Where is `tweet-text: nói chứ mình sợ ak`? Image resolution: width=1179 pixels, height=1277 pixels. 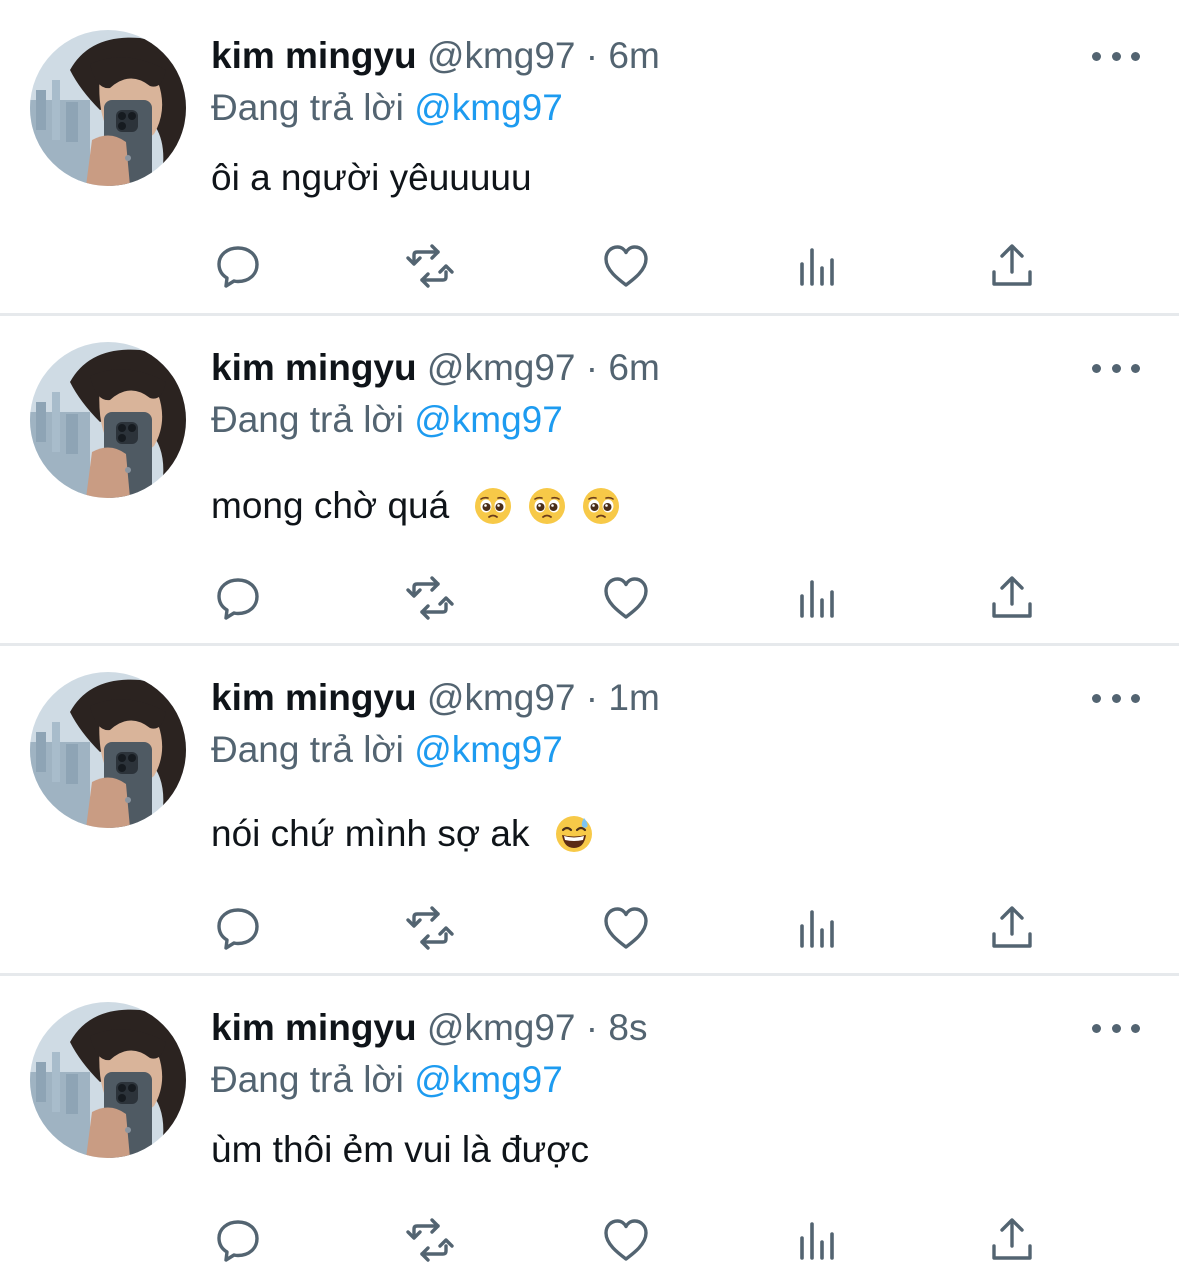 tweet-text: nói chứ mình sợ ak is located at coordinates (402, 834).